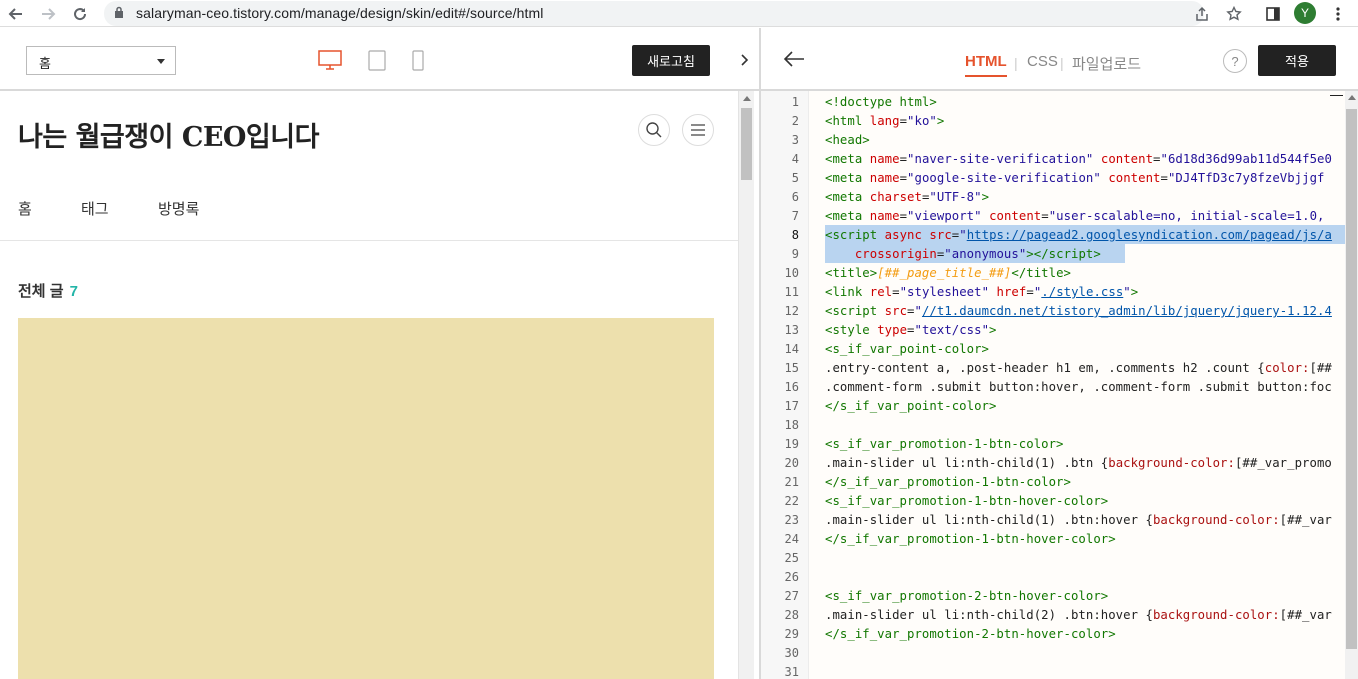  What do you see at coordinates (377, 63) in the screenshot?
I see `tablet-view-icon` at bounding box center [377, 63].